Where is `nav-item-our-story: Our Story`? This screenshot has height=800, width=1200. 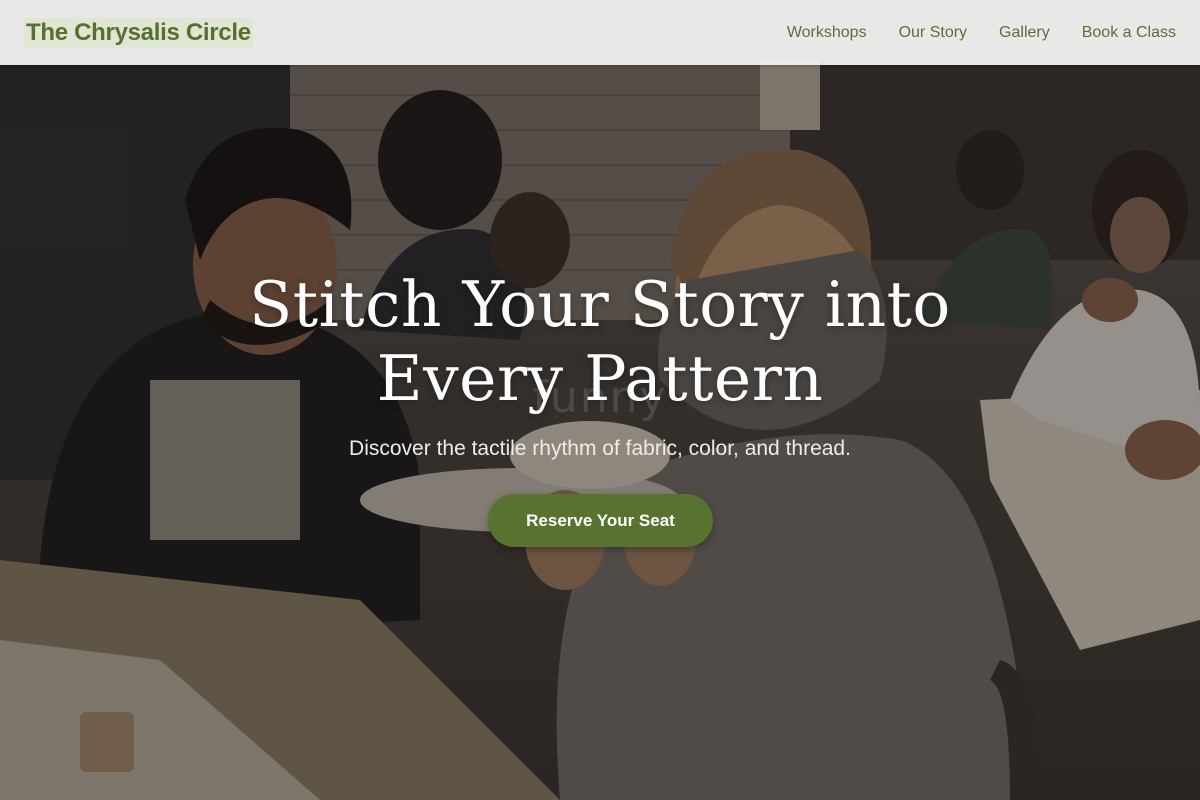
nav-item-our-story: Our Story is located at coordinates (933, 33).